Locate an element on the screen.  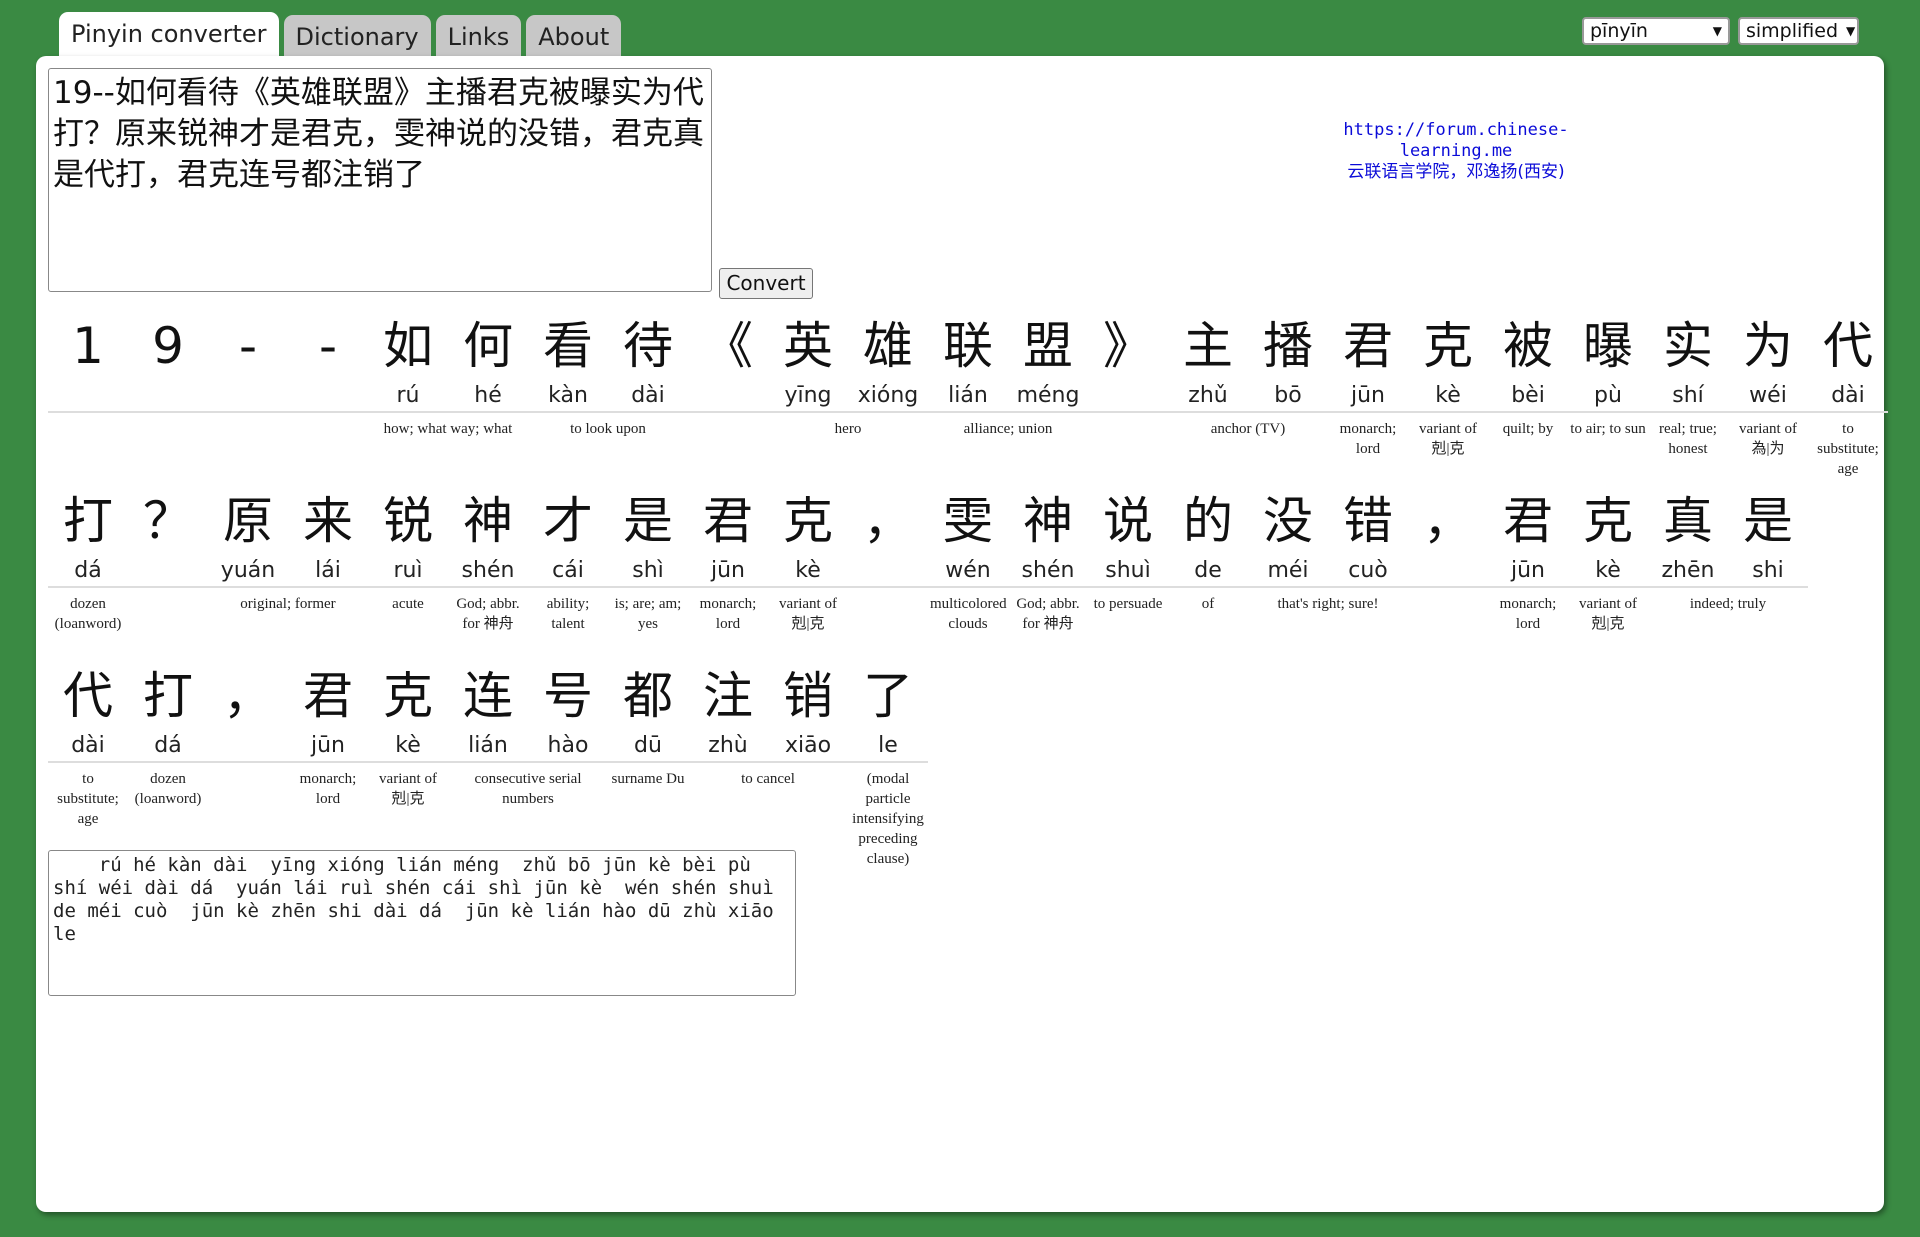
hanzi-char: 播 is located at coordinates (1288, 346).